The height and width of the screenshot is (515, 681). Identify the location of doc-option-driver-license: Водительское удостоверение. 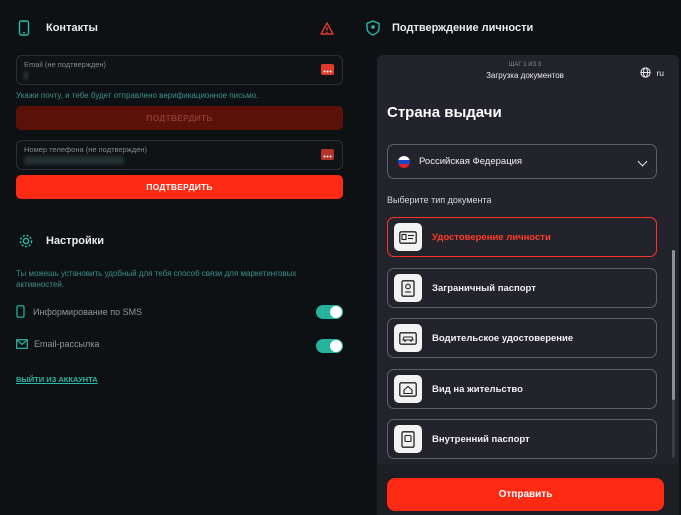
(522, 338).